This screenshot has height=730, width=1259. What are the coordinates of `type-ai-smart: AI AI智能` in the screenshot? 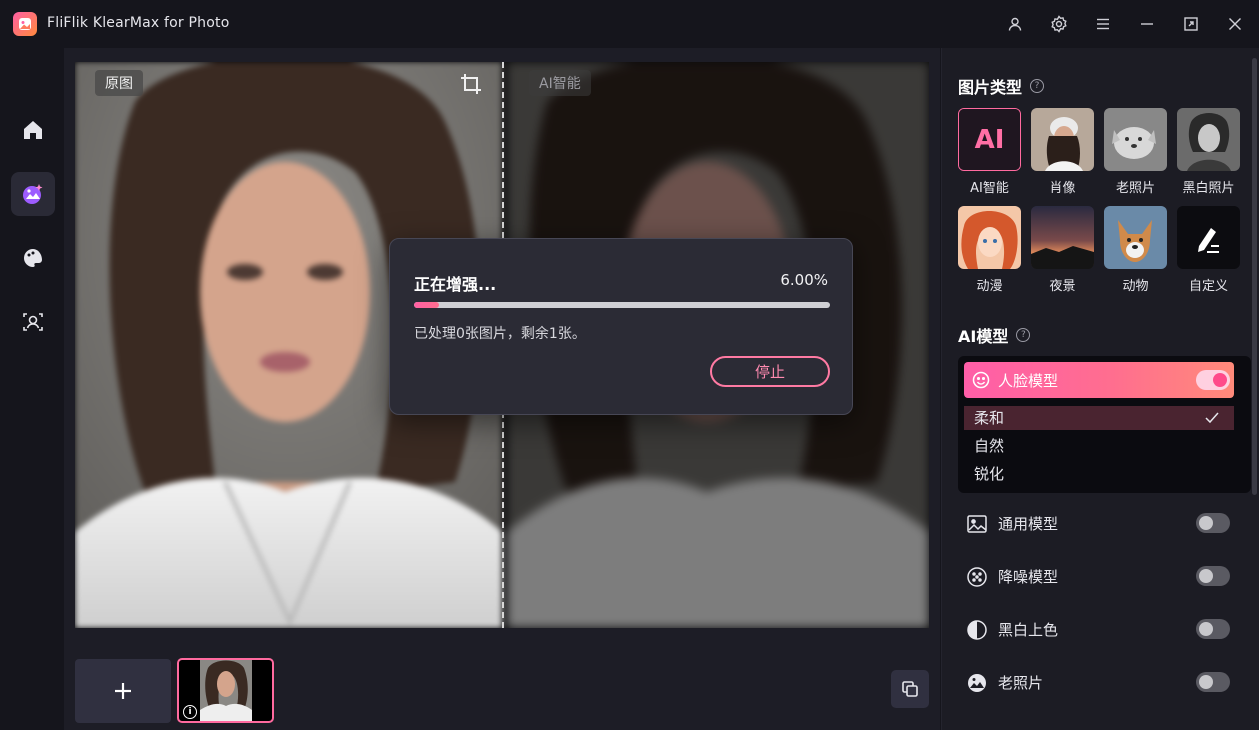 It's located at (989, 152).